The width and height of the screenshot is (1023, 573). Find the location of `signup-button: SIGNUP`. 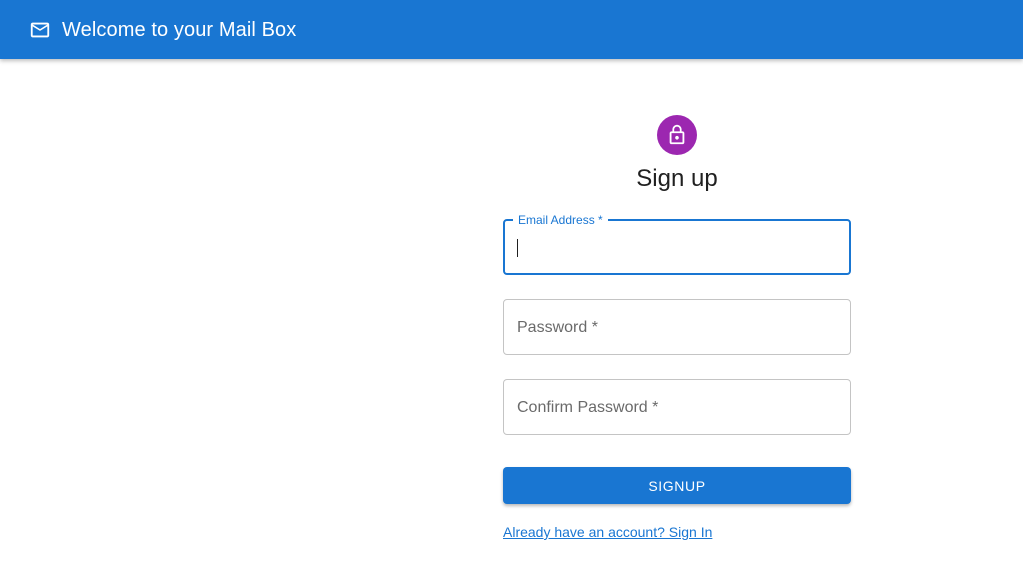

signup-button: SIGNUP is located at coordinates (677, 485).